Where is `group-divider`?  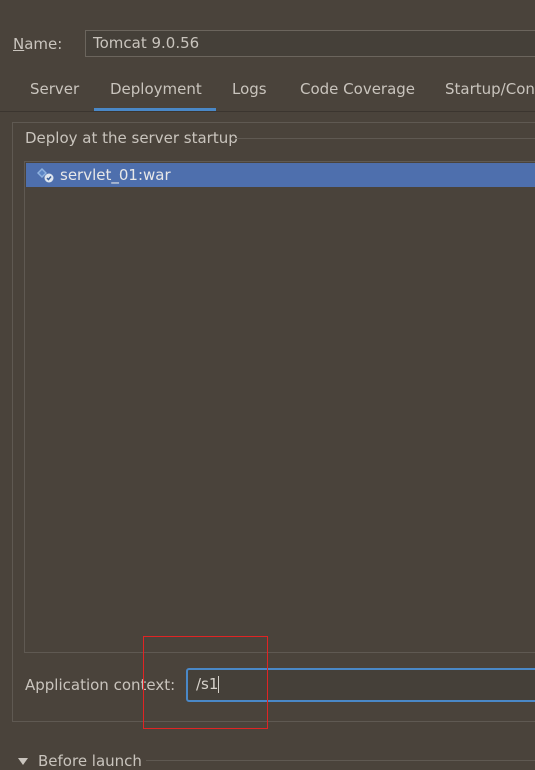 group-divider is located at coordinates (385, 138).